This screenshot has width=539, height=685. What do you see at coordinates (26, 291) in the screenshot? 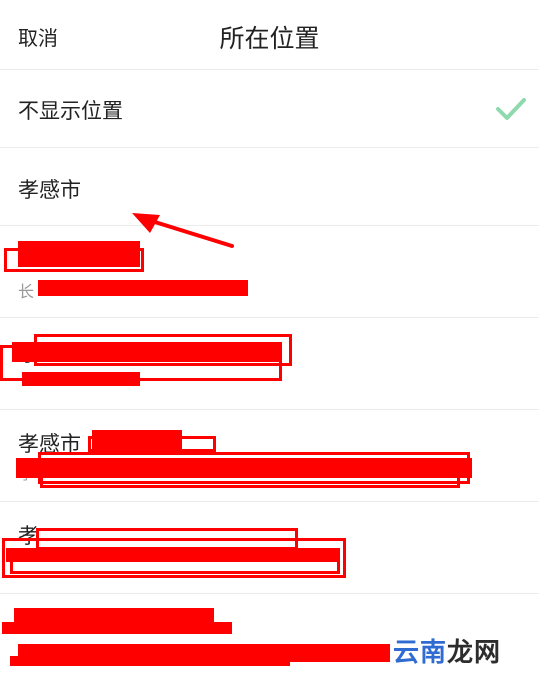
I see `list-item-address: 长` at bounding box center [26, 291].